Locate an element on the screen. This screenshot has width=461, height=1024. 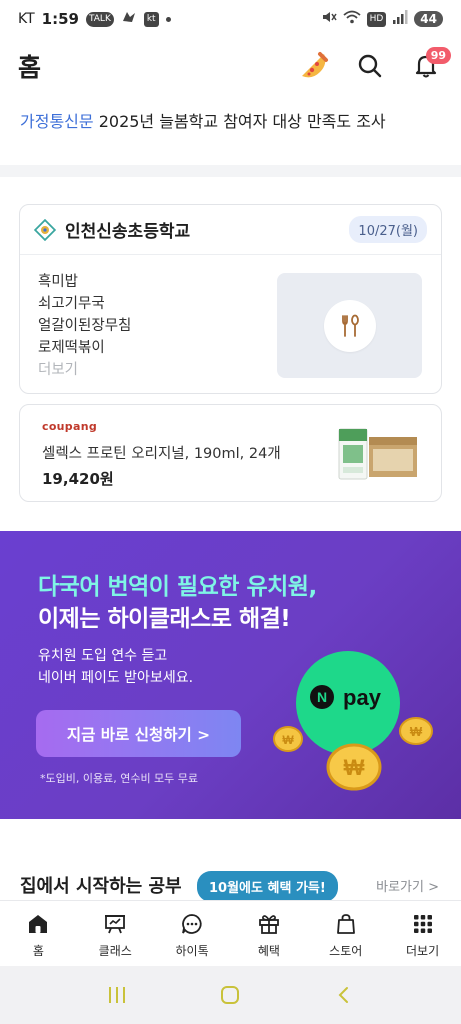
signal-icon is located at coordinates (400, 19).